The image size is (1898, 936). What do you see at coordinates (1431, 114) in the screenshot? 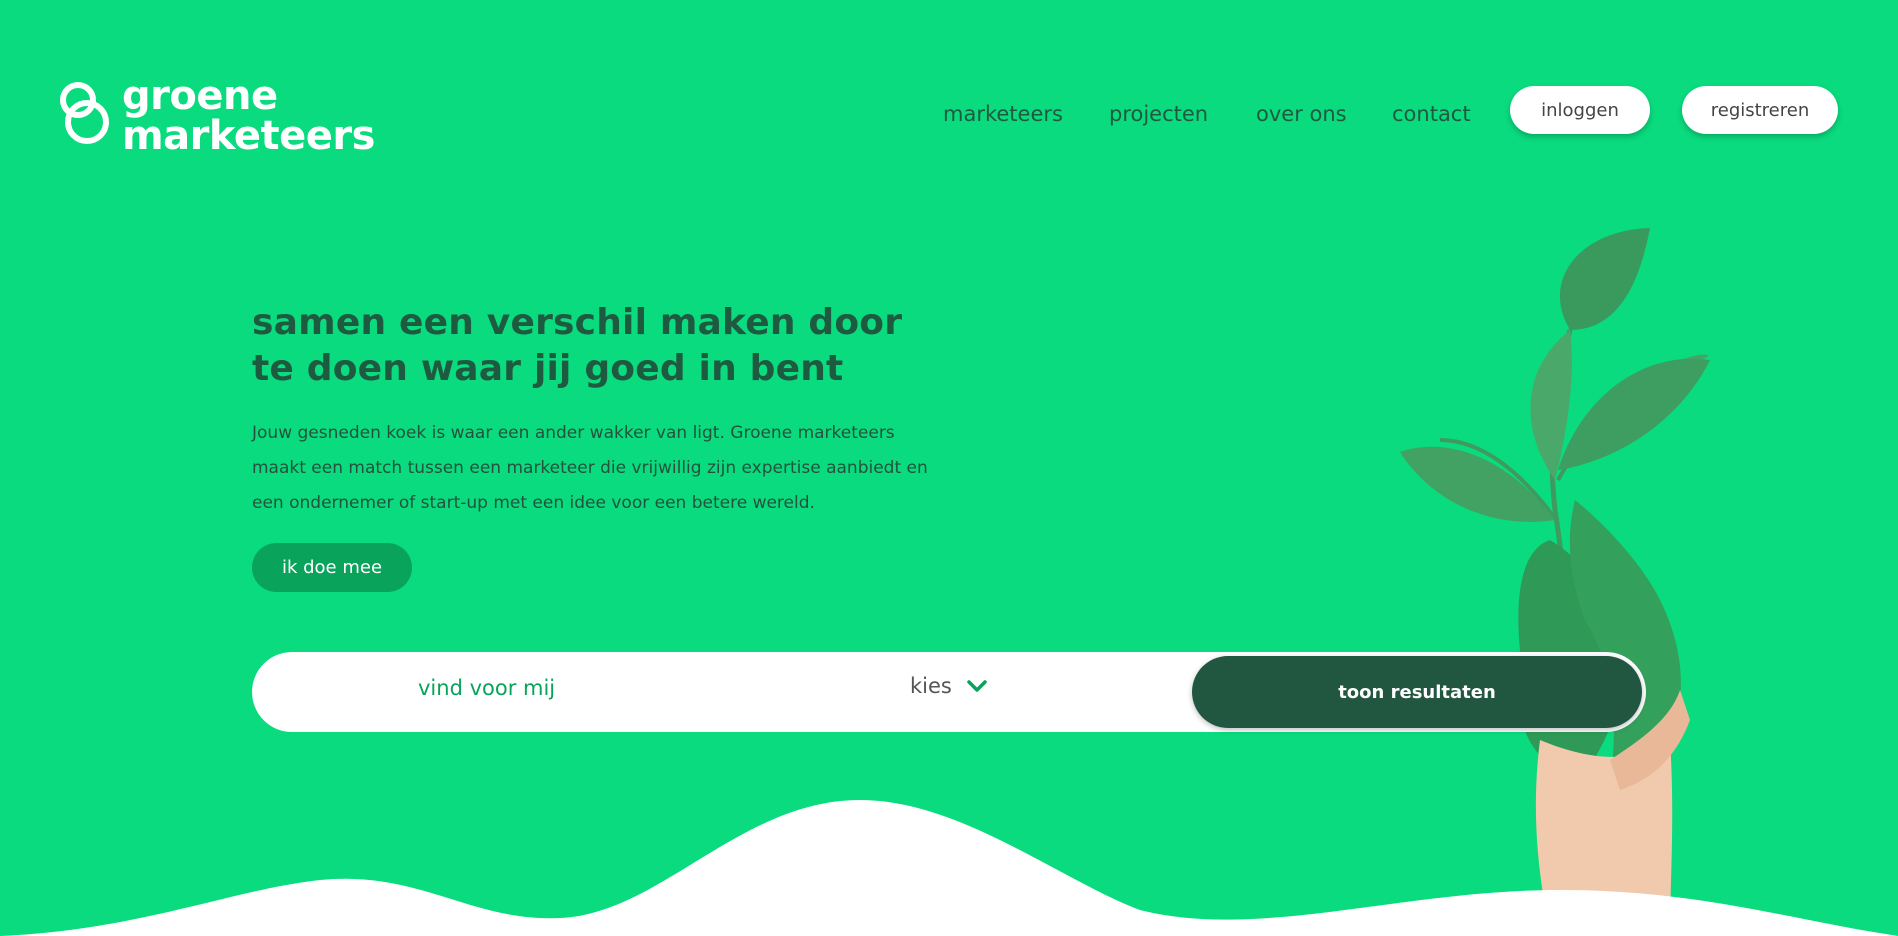
I see `nav-link-contact: contact` at bounding box center [1431, 114].